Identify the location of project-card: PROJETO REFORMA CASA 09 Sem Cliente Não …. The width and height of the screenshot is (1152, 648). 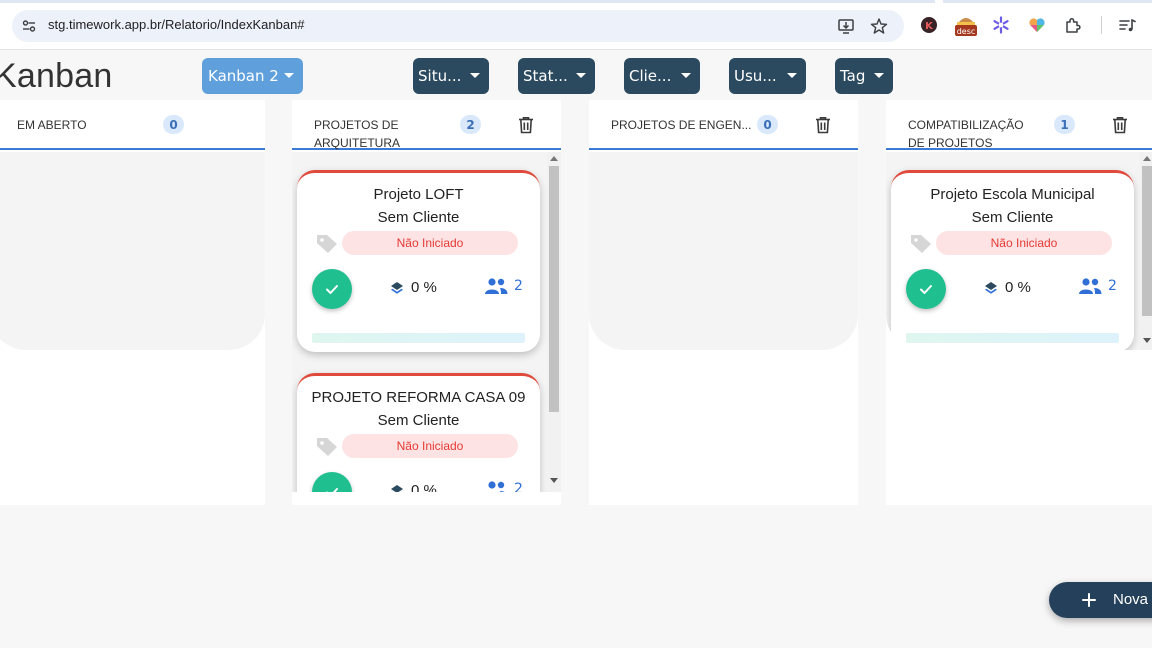
(418, 432).